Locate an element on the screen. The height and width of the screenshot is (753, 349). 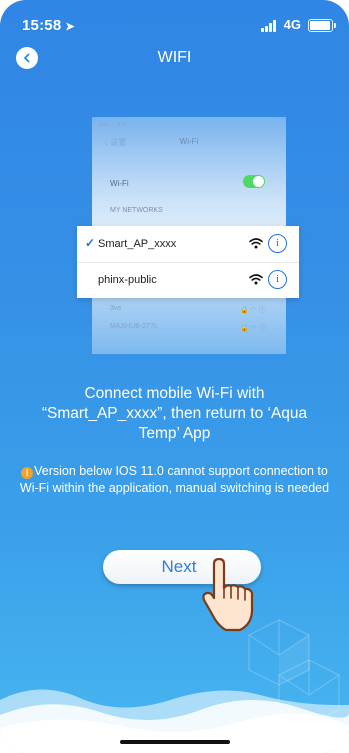
location-arrow-icon: ➤ is located at coordinates (70, 27).